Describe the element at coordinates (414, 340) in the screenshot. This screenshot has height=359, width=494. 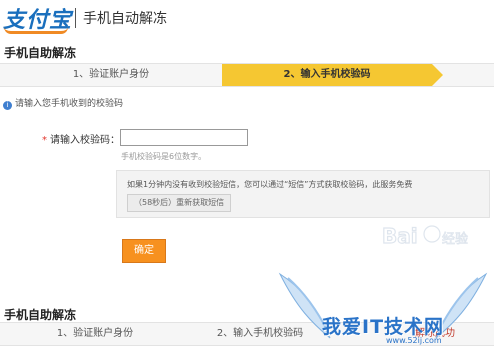
I see `watermark-url: www.52ij.com` at that location.